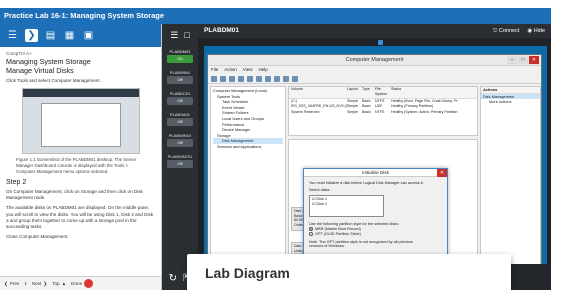  Describe the element at coordinates (374, 60) in the screenshot. I see `window-title: Computer Management – □ ✕` at that location.